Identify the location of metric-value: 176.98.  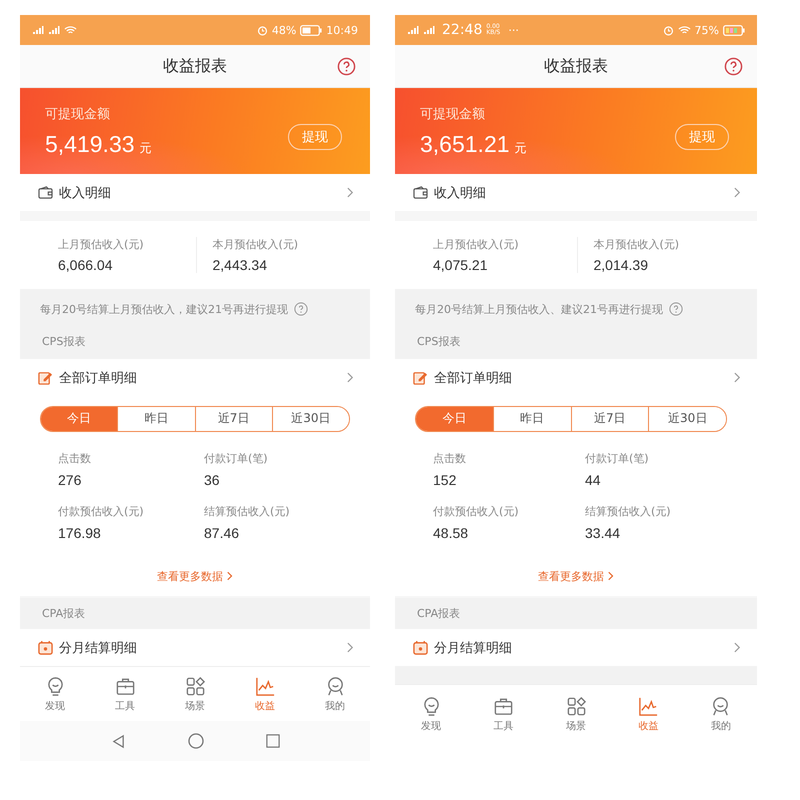
(80, 532).